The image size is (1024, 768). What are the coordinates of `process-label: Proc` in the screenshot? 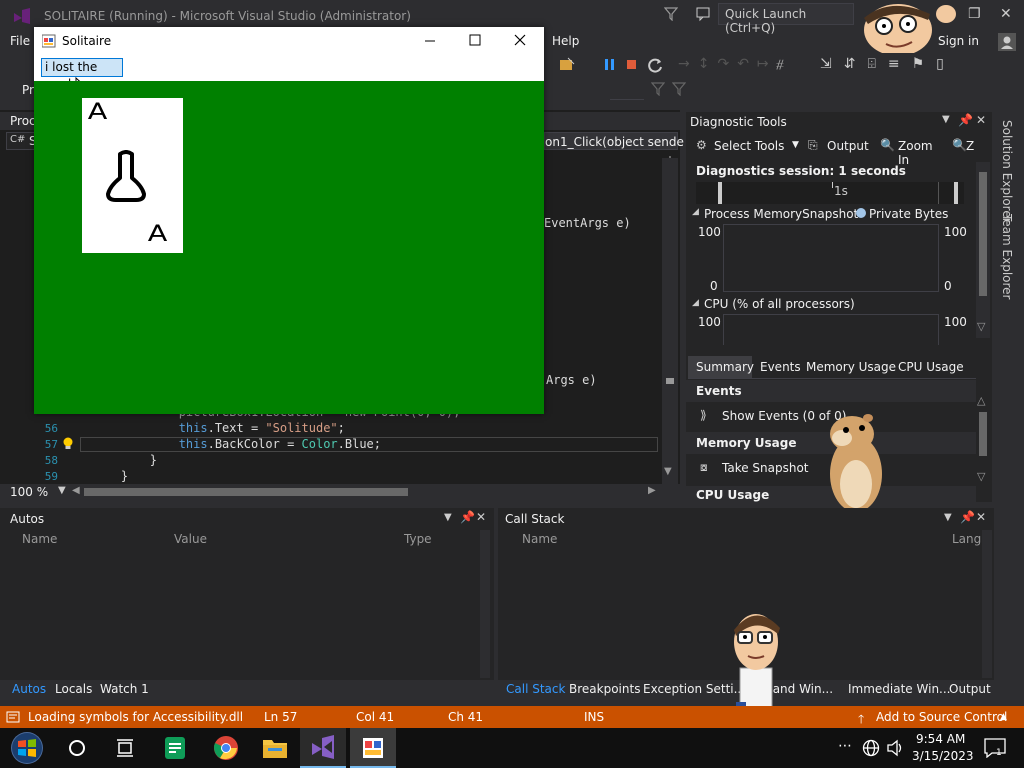 It's located at (23, 121).